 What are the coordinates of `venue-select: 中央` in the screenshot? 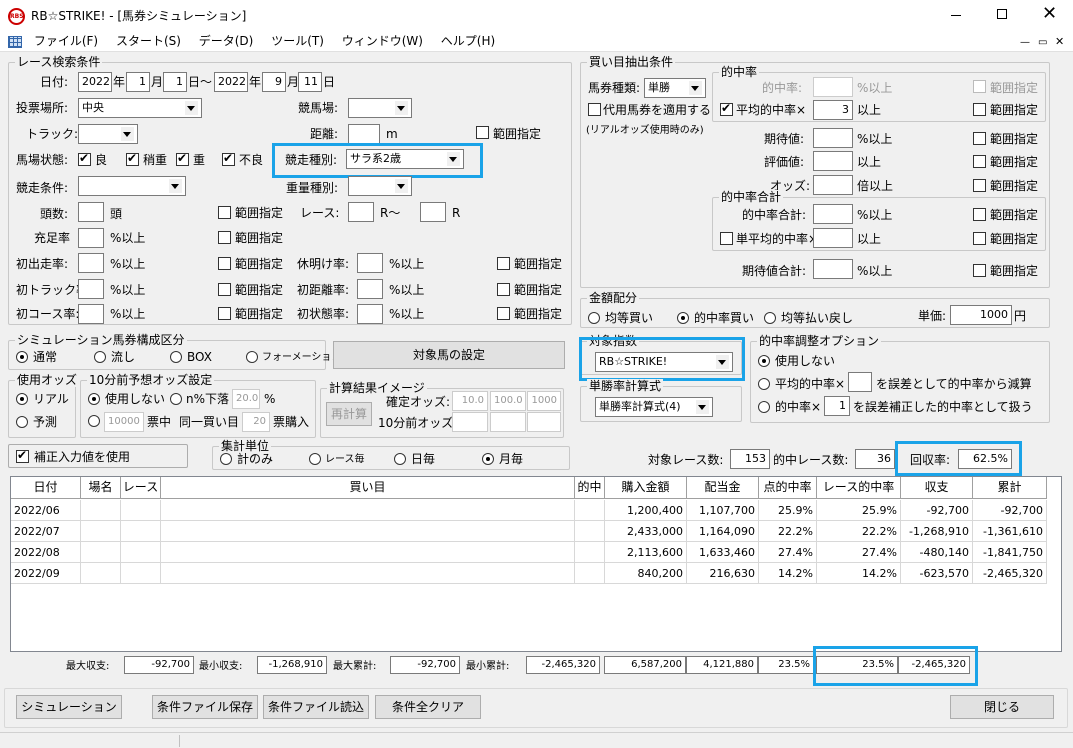 It's located at (140, 108).